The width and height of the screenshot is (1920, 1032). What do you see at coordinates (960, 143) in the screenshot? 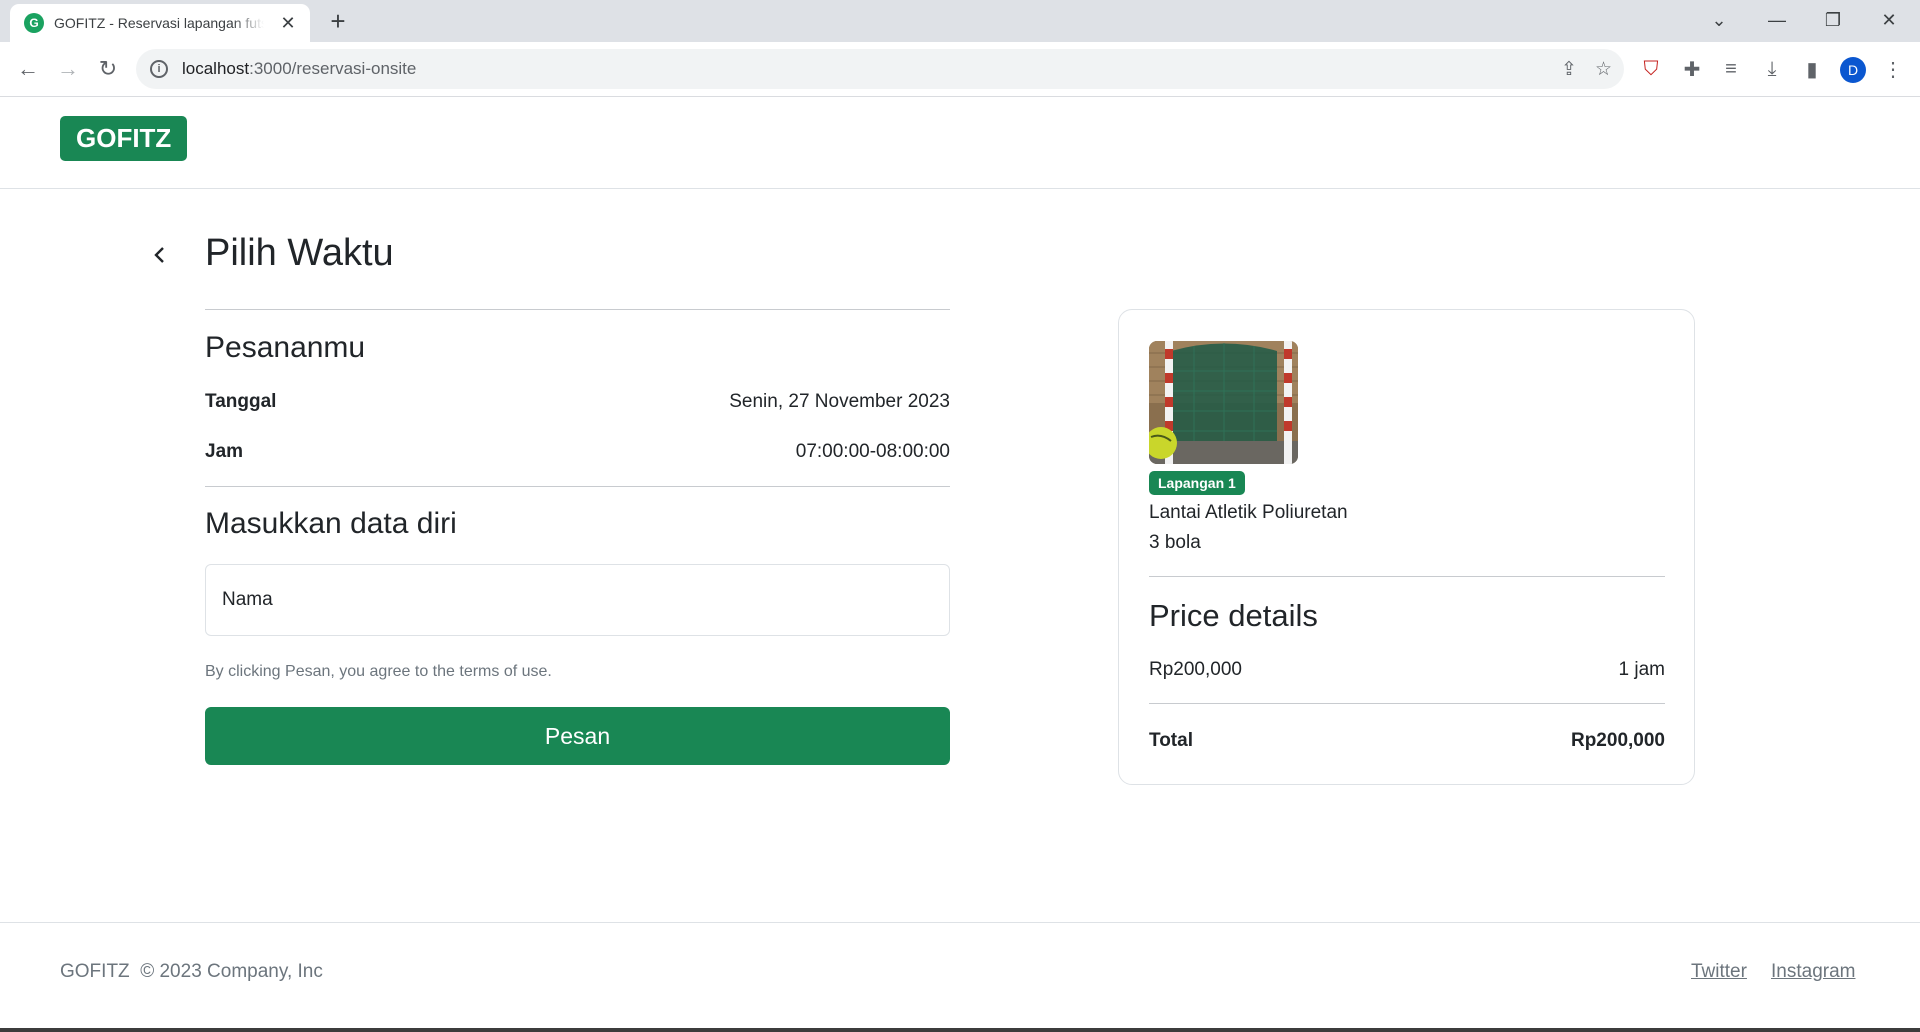
I see `site-header: GOFITZ` at bounding box center [960, 143].